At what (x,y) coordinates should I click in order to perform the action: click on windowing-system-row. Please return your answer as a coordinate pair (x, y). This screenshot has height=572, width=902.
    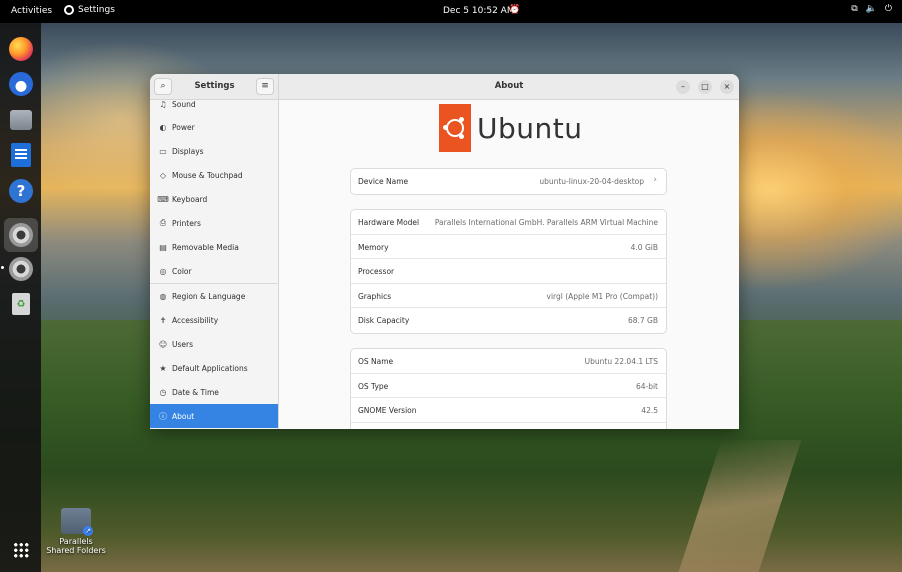
    Looking at the image, I should click on (508, 426).